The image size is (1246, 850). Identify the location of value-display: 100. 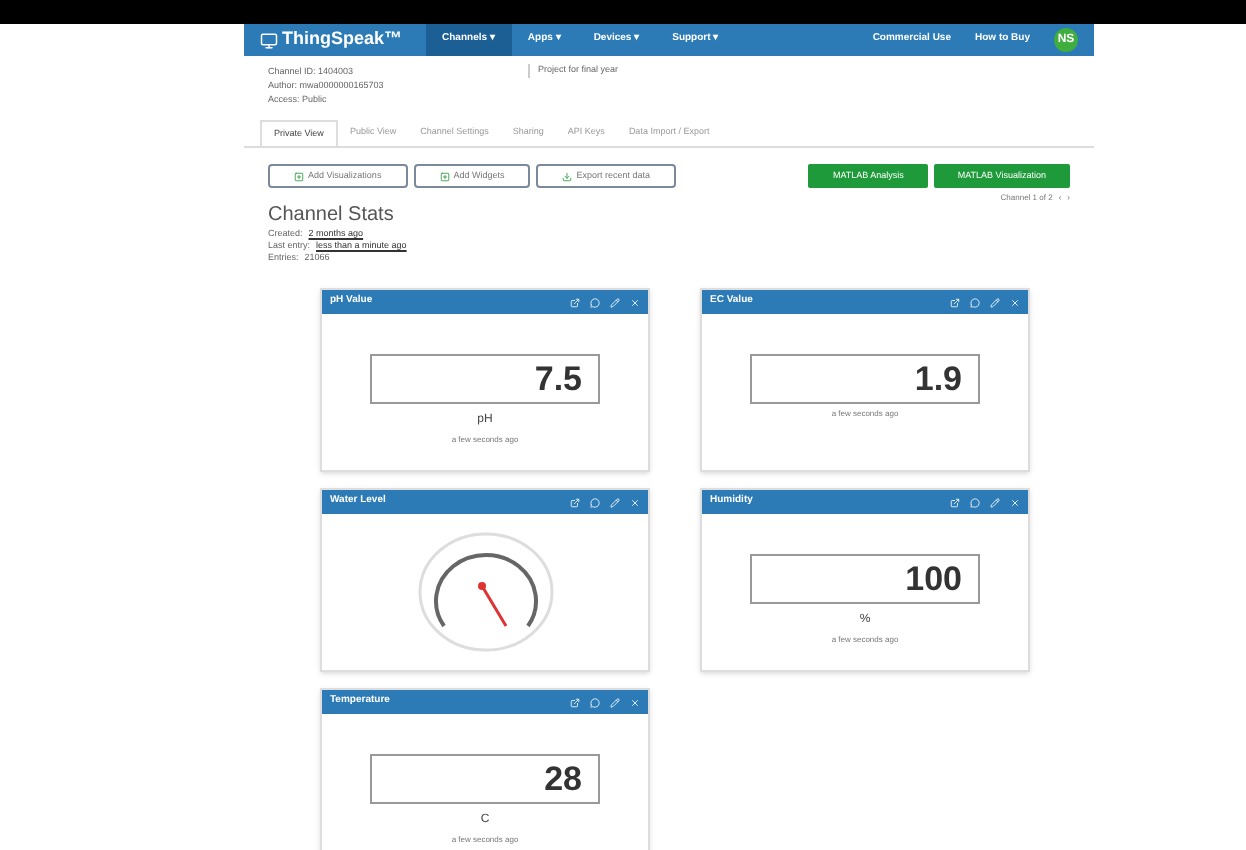
(865, 579).